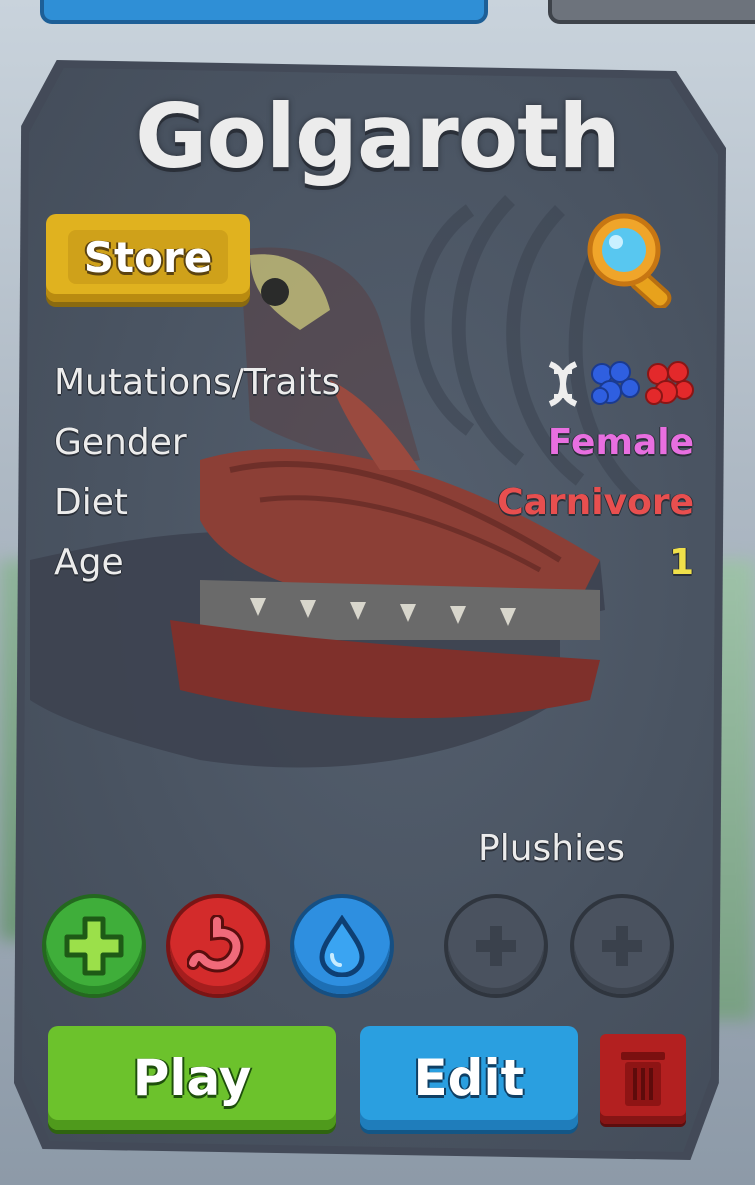 This screenshot has height=1185, width=755. I want to click on stat-row-age: Age 1, so click(374, 572).